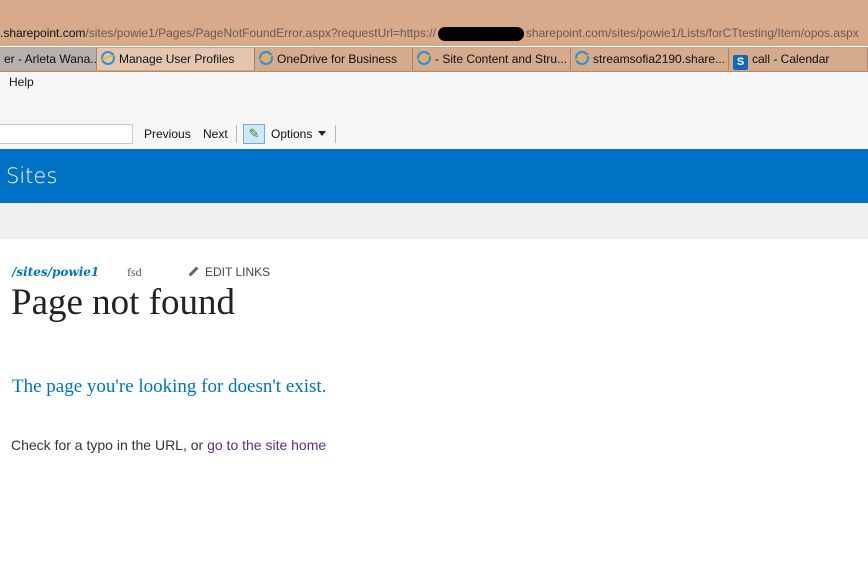  What do you see at coordinates (740, 62) in the screenshot?
I see `sharepoint-icon: S` at bounding box center [740, 62].